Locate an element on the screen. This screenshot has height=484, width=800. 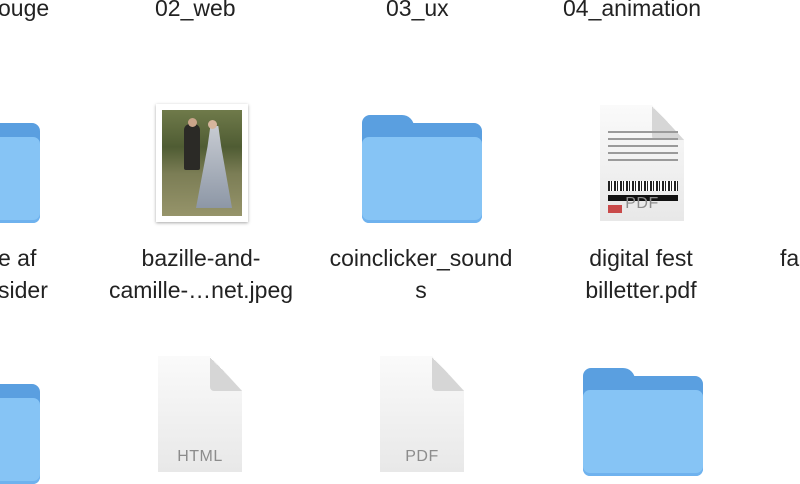
image-thumbnail-icon is located at coordinates (202, 163).